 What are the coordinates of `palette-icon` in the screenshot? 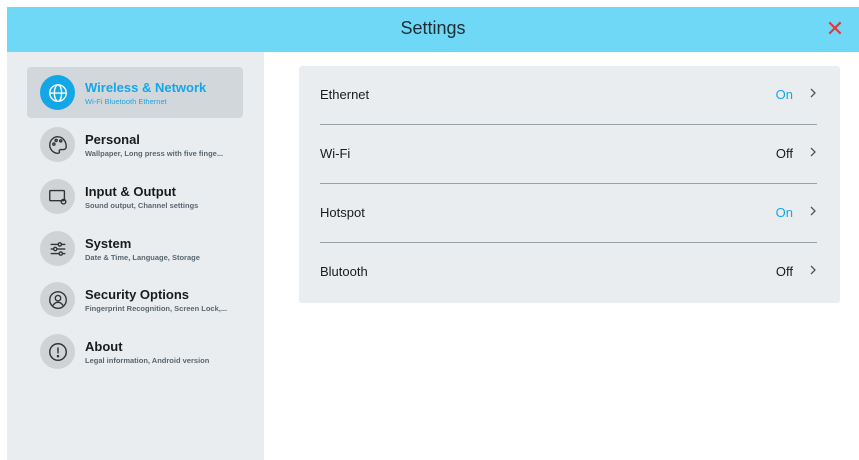 It's located at (57, 144).